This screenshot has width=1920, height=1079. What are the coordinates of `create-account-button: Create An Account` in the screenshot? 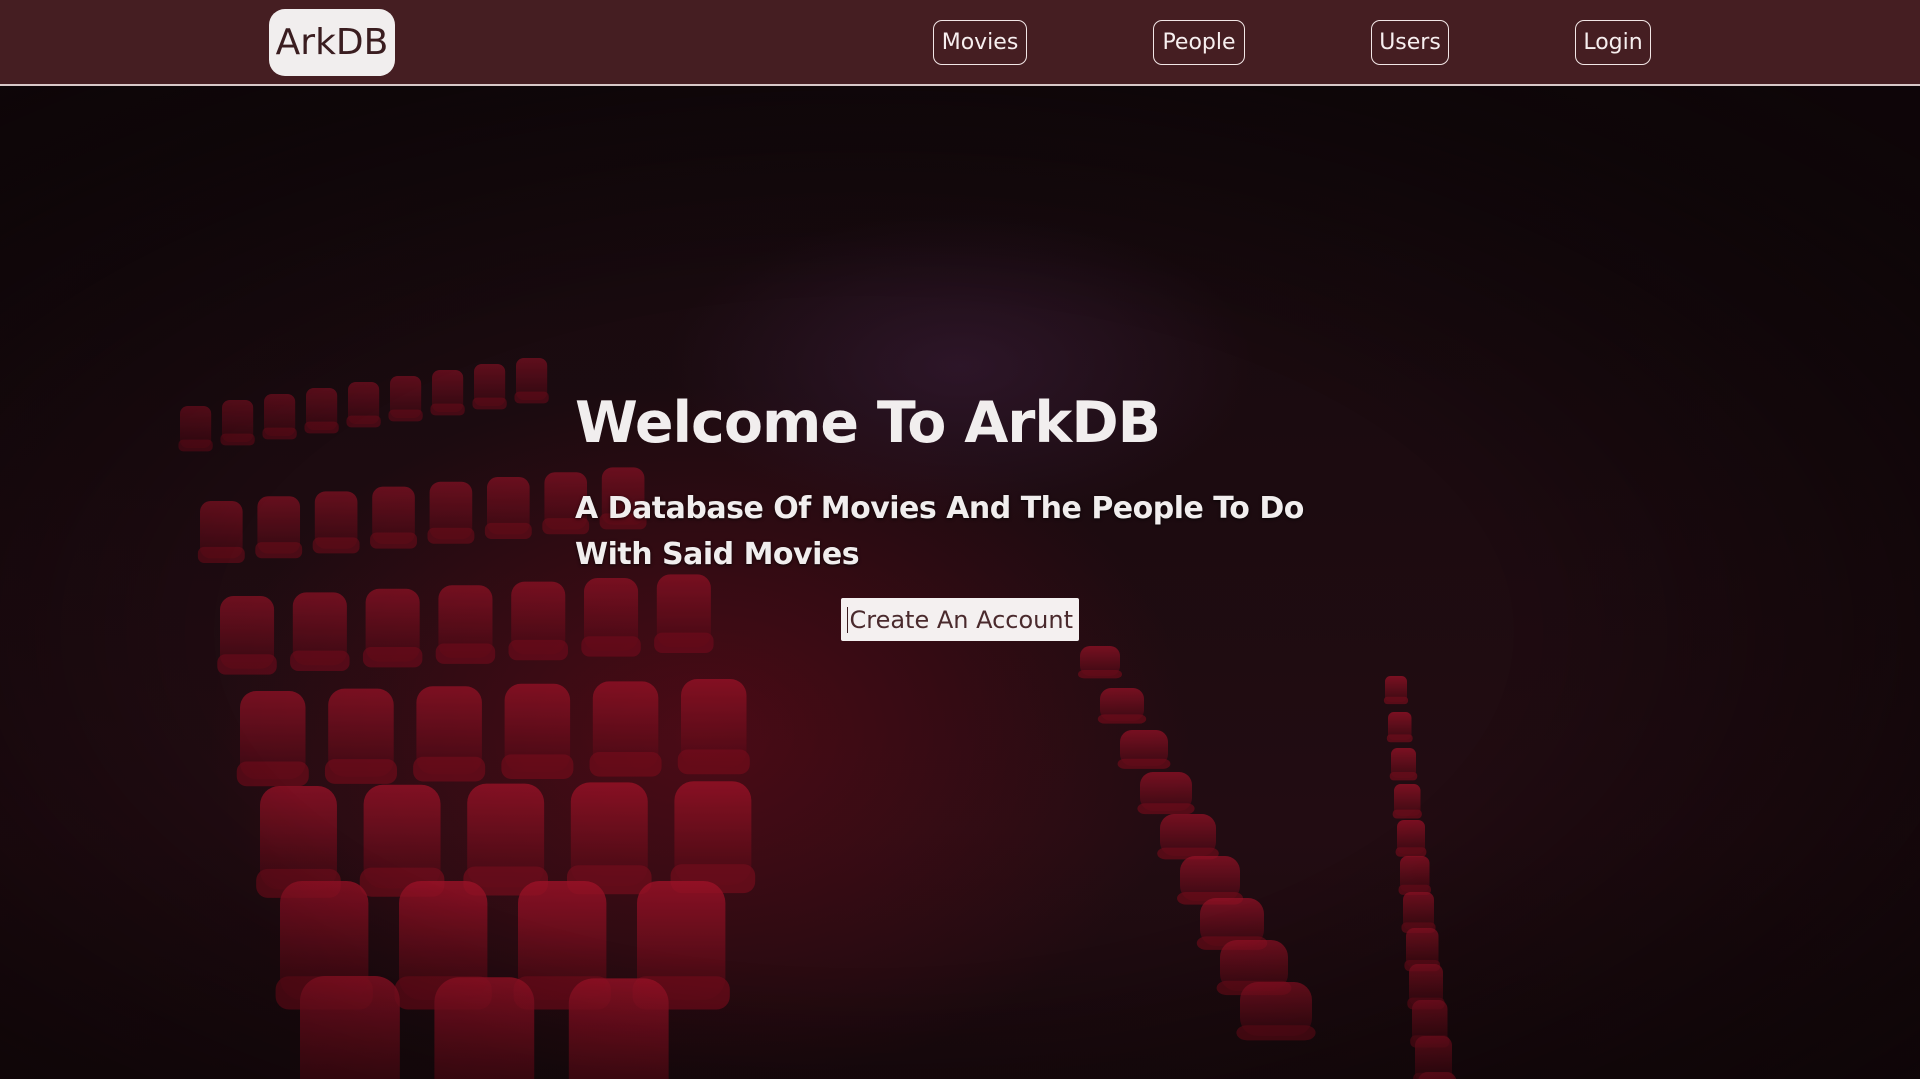 It's located at (960, 619).